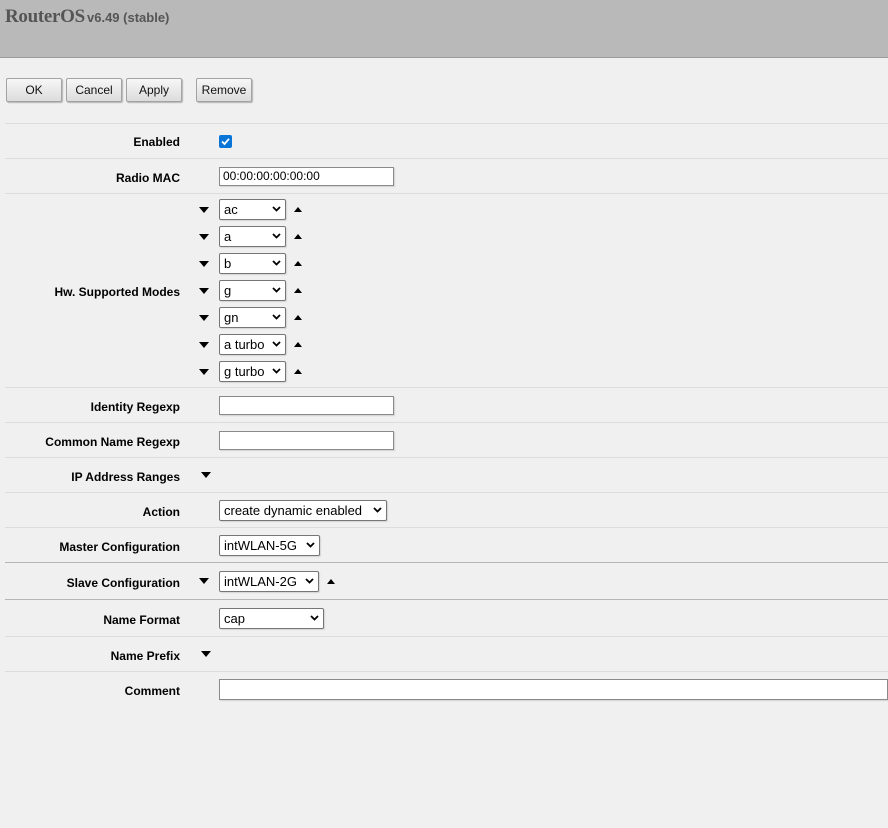  Describe the element at coordinates (446, 618) in the screenshot. I see `name-format-row: Name Format cap` at that location.